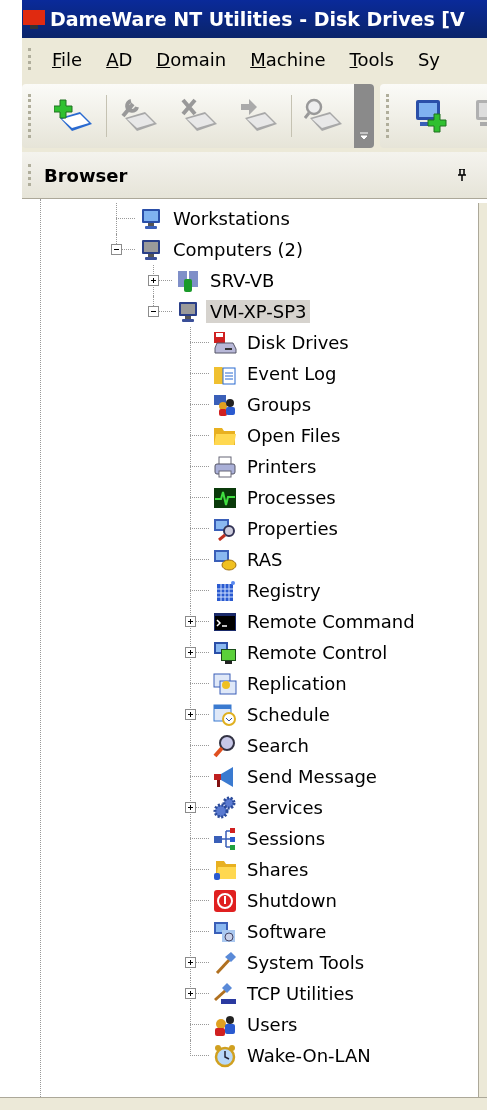 The width and height of the screenshot is (487, 1110). What do you see at coordinates (462, 175) in the screenshot?
I see `pin-icon` at bounding box center [462, 175].